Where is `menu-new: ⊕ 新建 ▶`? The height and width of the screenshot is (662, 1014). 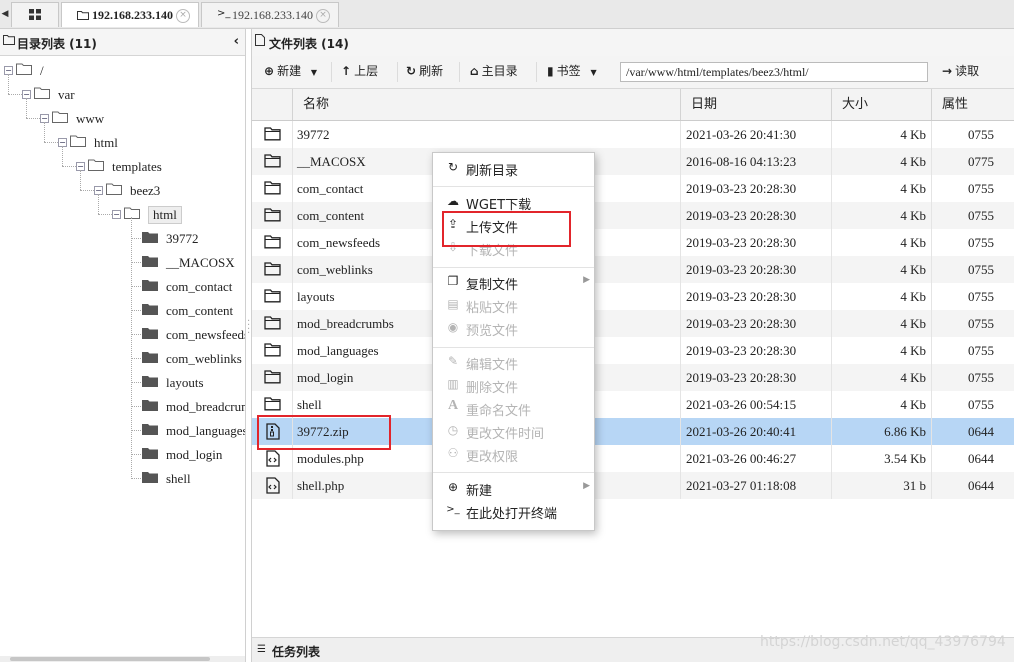
menu-new: ⊕ 新建 ▶ is located at coordinates (513, 488).